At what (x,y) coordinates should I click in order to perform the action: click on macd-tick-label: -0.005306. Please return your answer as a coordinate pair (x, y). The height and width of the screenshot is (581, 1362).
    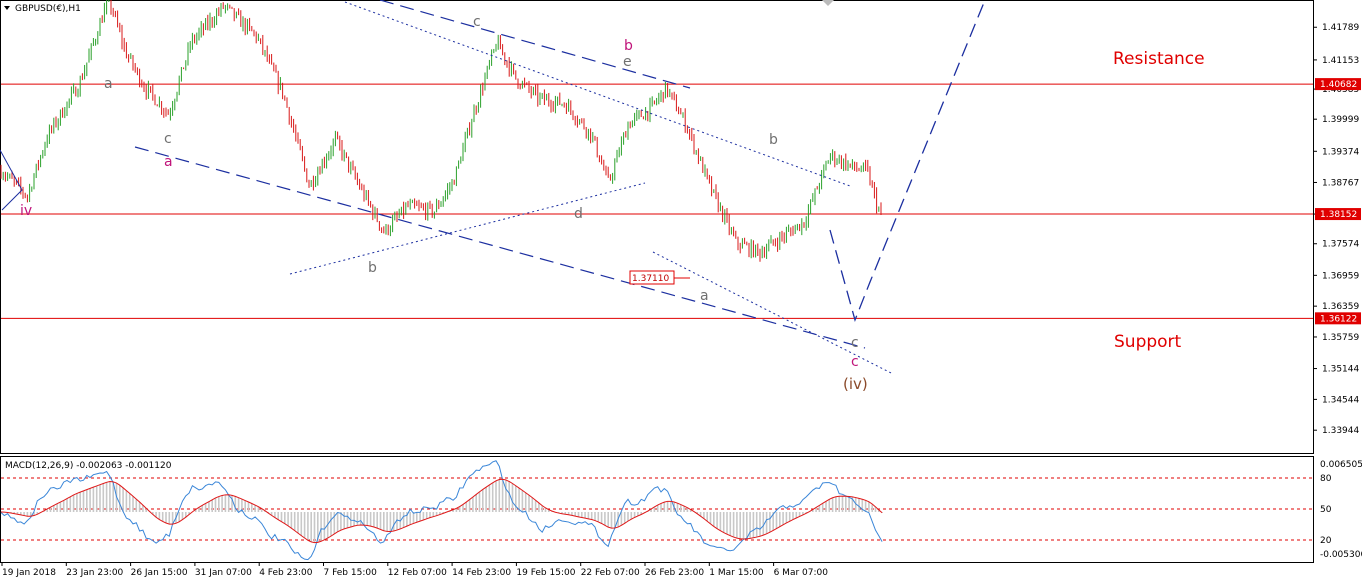
    Looking at the image, I should click on (1341, 555).